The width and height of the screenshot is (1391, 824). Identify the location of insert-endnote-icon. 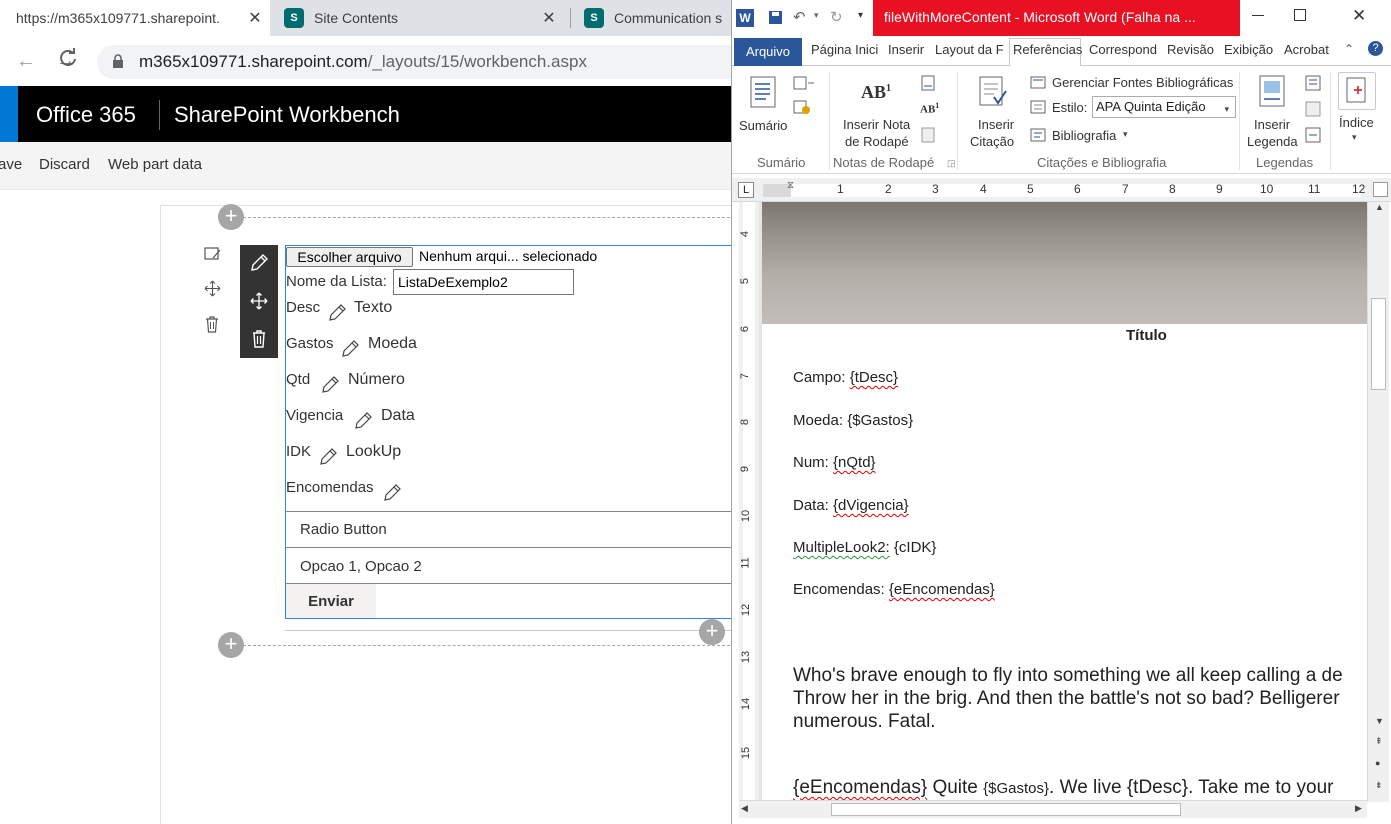
(928, 83).